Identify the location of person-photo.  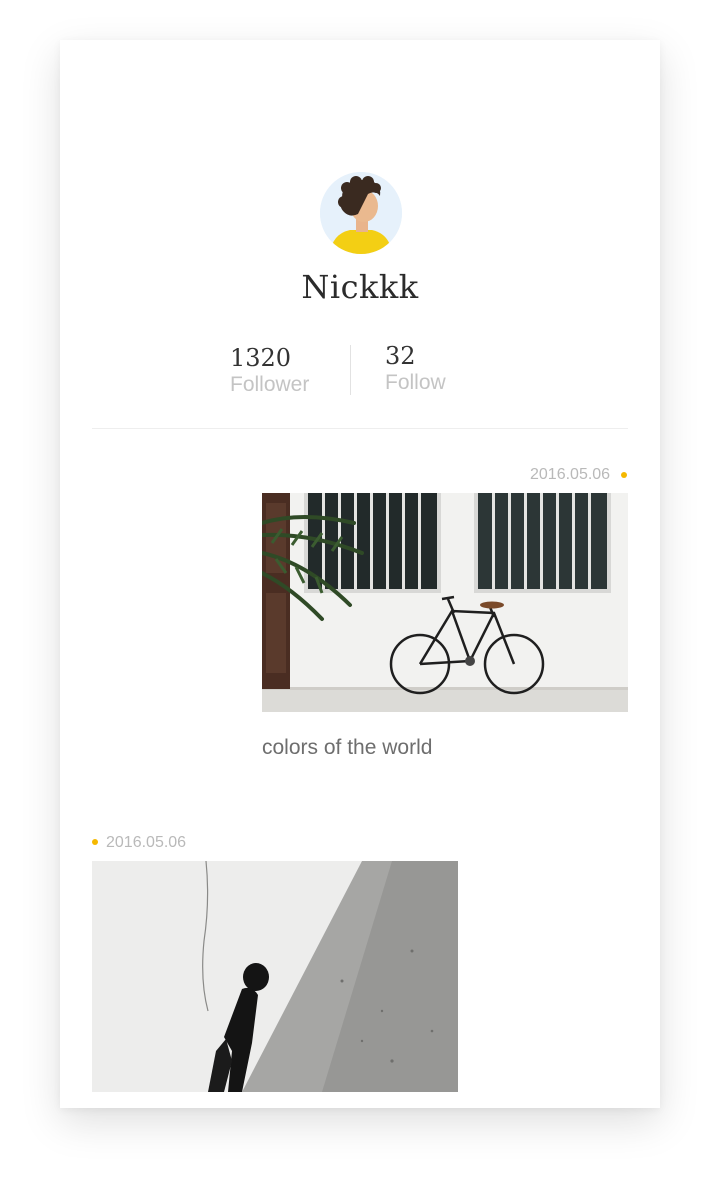
(275, 976).